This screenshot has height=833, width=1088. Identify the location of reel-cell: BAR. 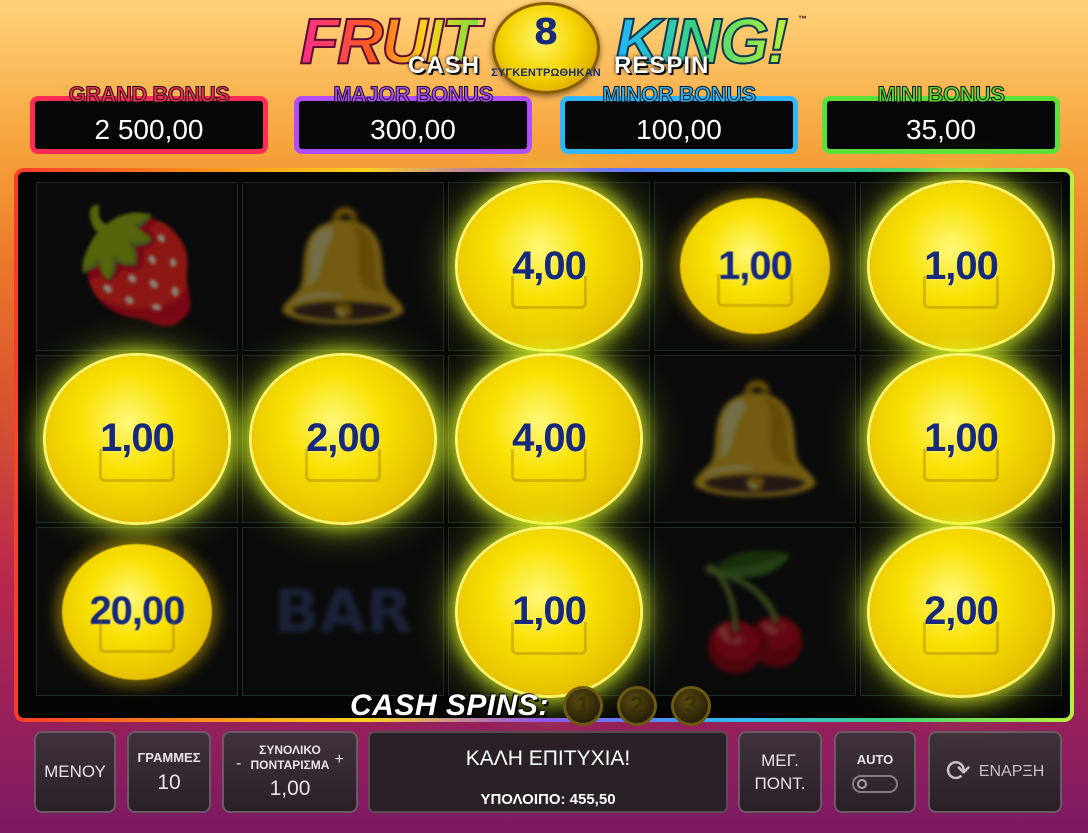
(343, 611).